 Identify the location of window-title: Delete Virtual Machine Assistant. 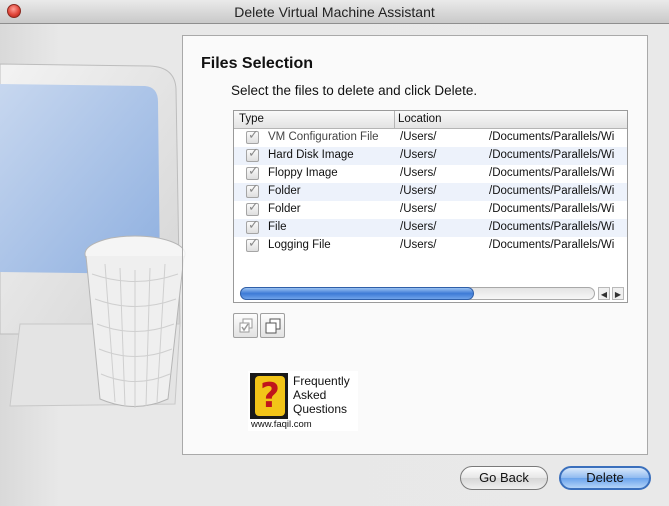
(334, 12).